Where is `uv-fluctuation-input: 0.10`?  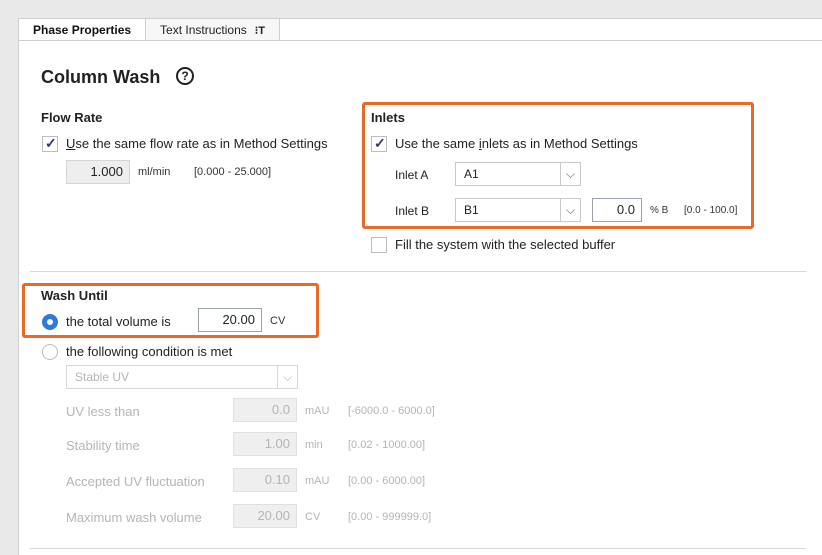 uv-fluctuation-input: 0.10 is located at coordinates (265, 480).